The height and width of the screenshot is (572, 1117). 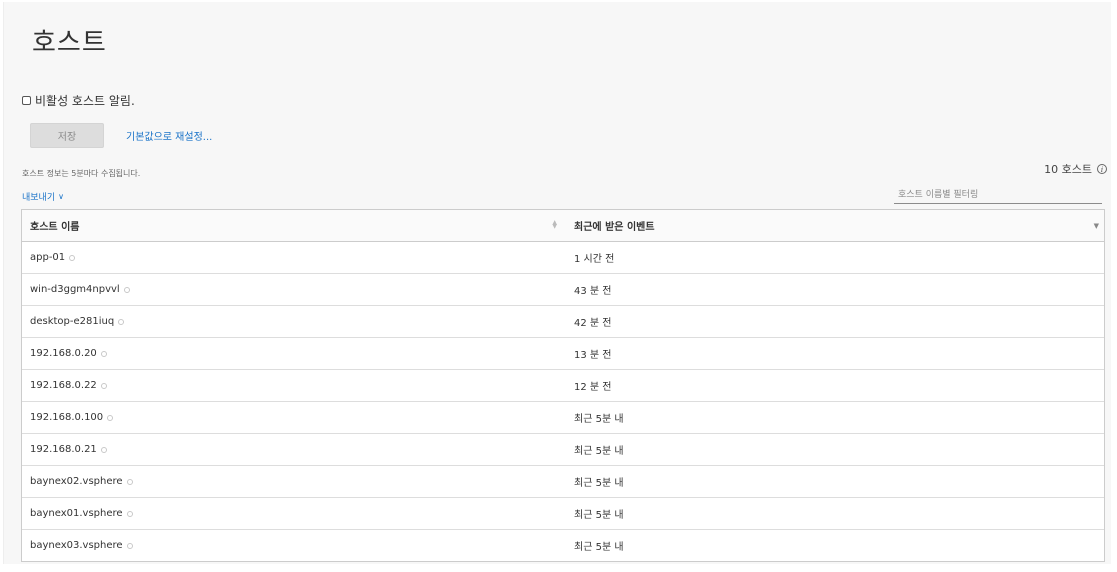 I want to click on table-row: 192.168.0.20 13 분 전, so click(x=563, y=354).